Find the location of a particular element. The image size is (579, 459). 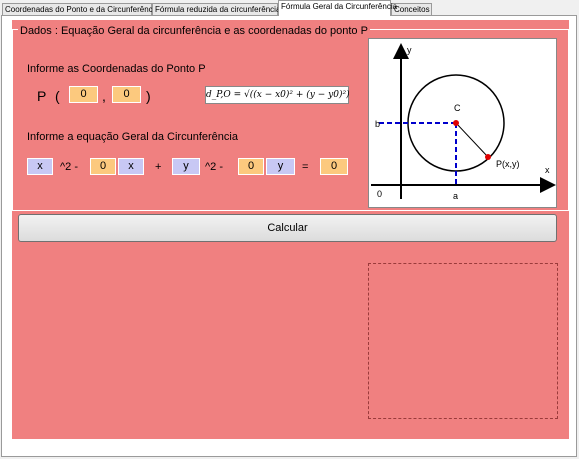

y-coefficient-input: 0 is located at coordinates (251, 166).